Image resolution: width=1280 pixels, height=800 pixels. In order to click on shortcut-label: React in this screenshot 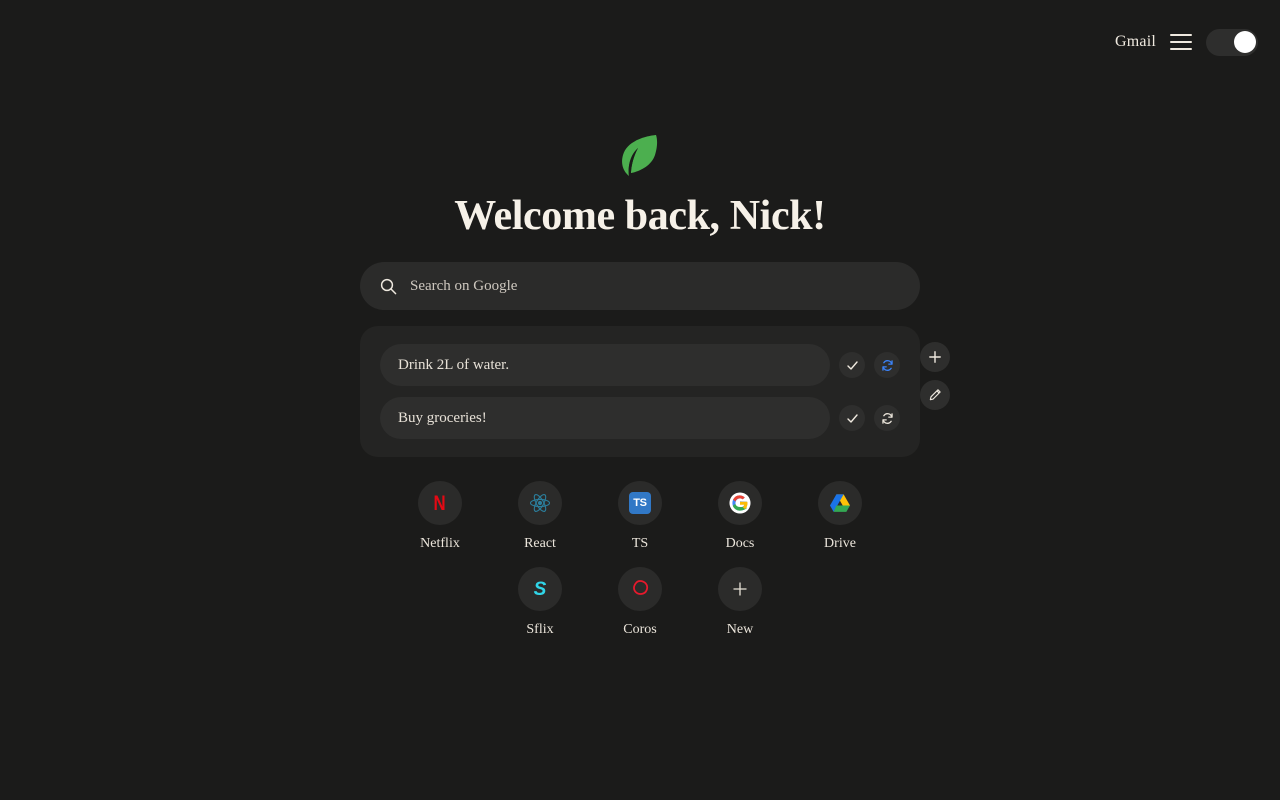, I will do `click(540, 544)`.